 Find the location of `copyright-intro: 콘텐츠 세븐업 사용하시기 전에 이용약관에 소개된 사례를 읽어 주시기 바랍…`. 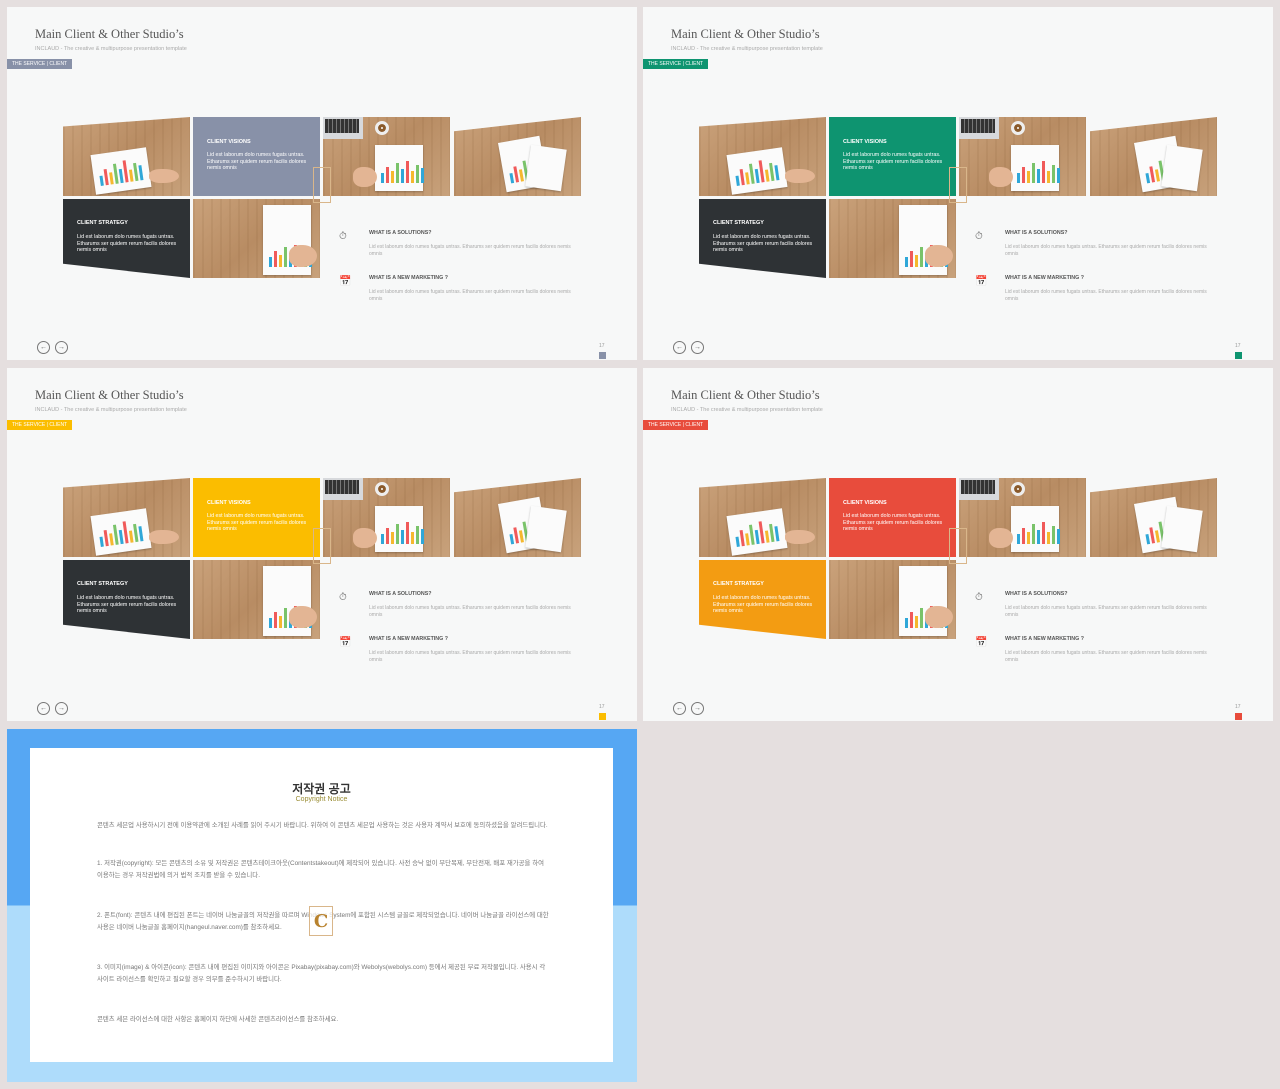

copyright-intro: 콘텐츠 세븐업 사용하시기 전에 이용약관에 소개된 사례를 읽어 주시기 바랍… is located at coordinates (322, 825).